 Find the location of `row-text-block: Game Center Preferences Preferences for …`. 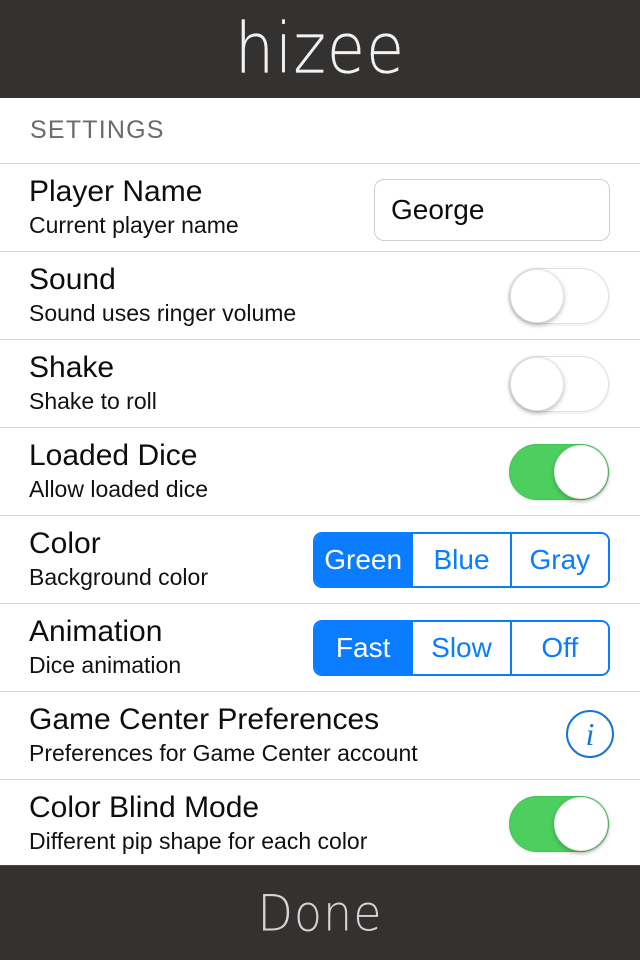

row-text-block: Game Center Preferences Preferences for … is located at coordinates (289, 735).